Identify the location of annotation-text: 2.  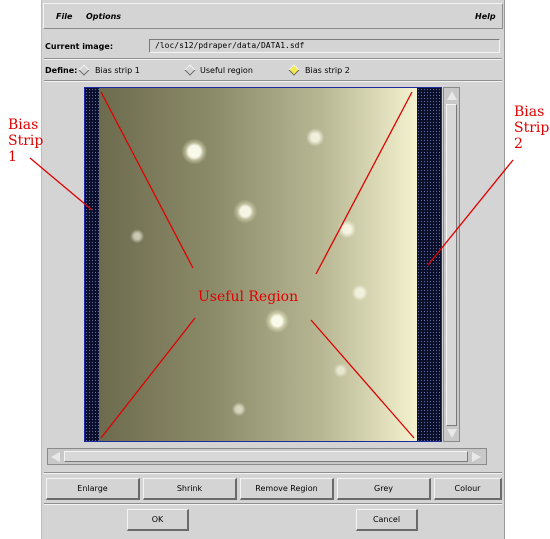
(518, 144).